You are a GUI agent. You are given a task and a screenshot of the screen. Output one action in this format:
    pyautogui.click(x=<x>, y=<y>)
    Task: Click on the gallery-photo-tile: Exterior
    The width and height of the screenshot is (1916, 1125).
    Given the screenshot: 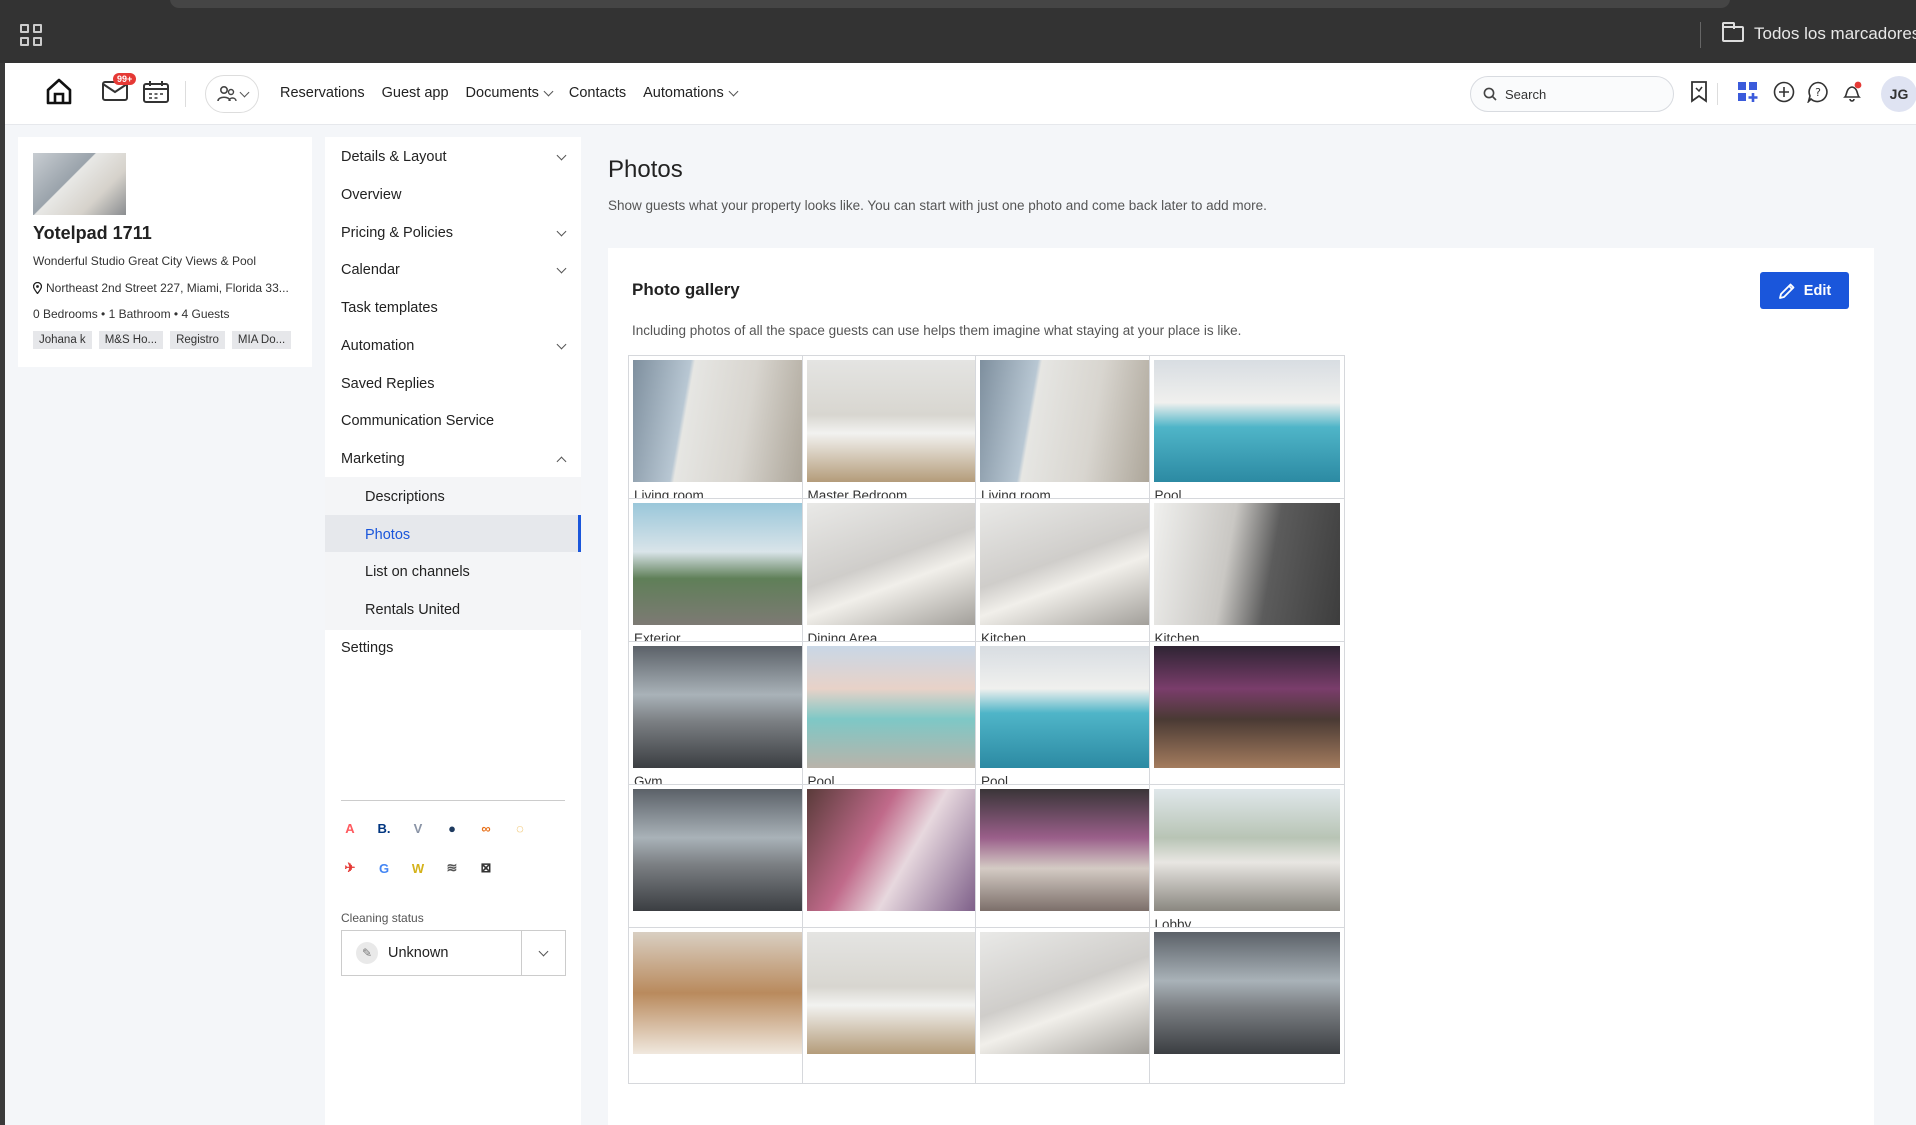 What is the action you would take?
    pyautogui.click(x=726, y=576)
    